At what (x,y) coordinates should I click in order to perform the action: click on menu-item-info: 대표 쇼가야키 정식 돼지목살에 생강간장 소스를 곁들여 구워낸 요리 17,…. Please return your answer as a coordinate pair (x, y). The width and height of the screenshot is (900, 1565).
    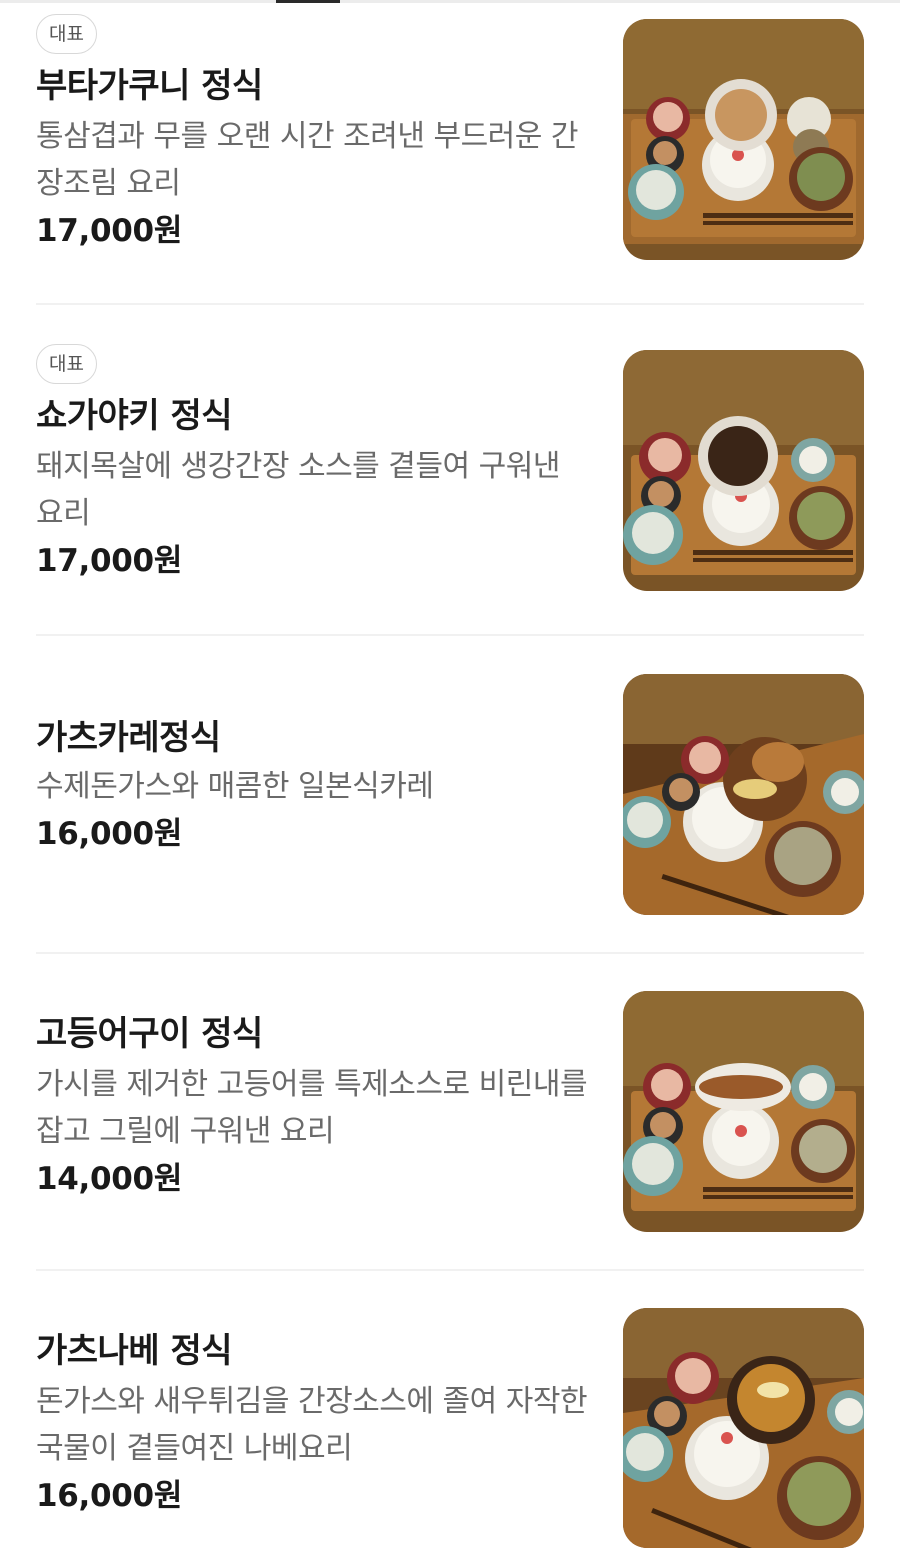
    Looking at the image, I should click on (316, 463).